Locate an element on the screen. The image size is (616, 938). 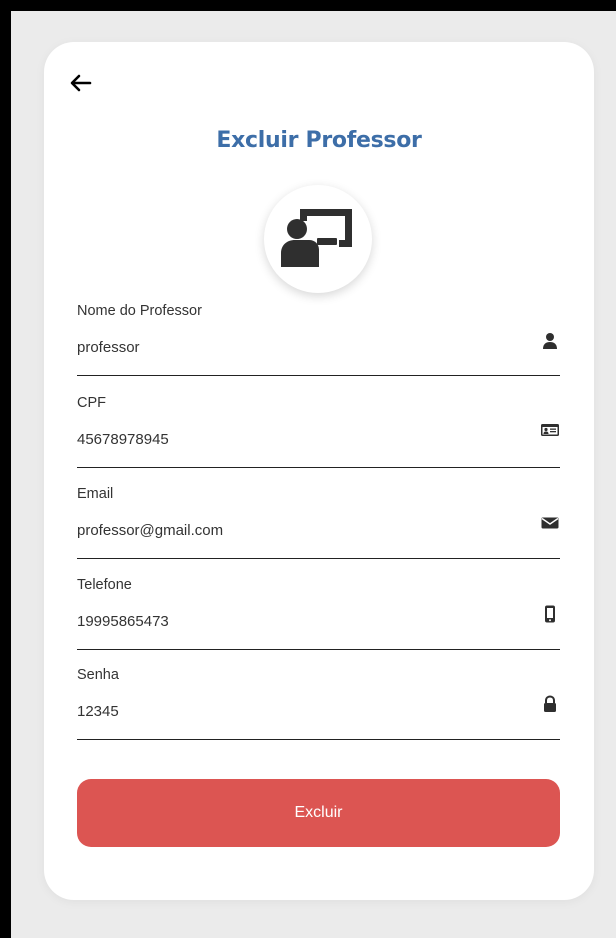
email-input is located at coordinates (292, 530).